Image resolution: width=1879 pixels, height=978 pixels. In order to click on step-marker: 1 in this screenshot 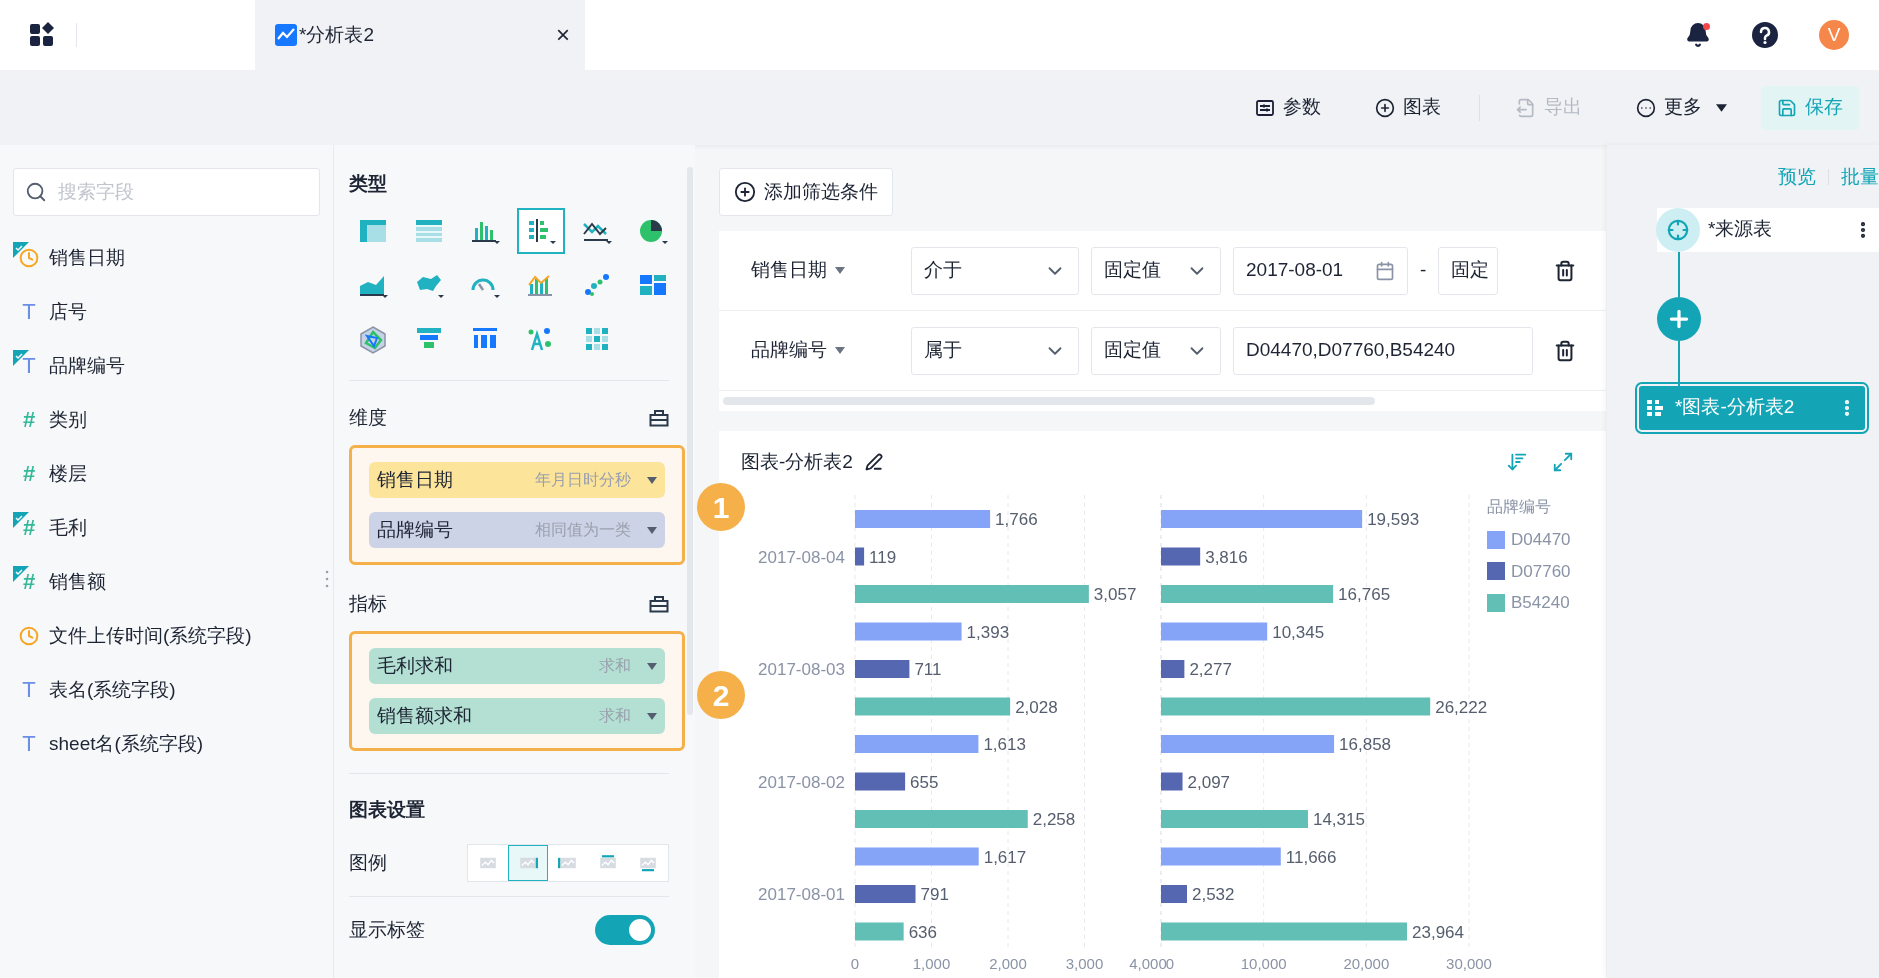, I will do `click(721, 507)`.